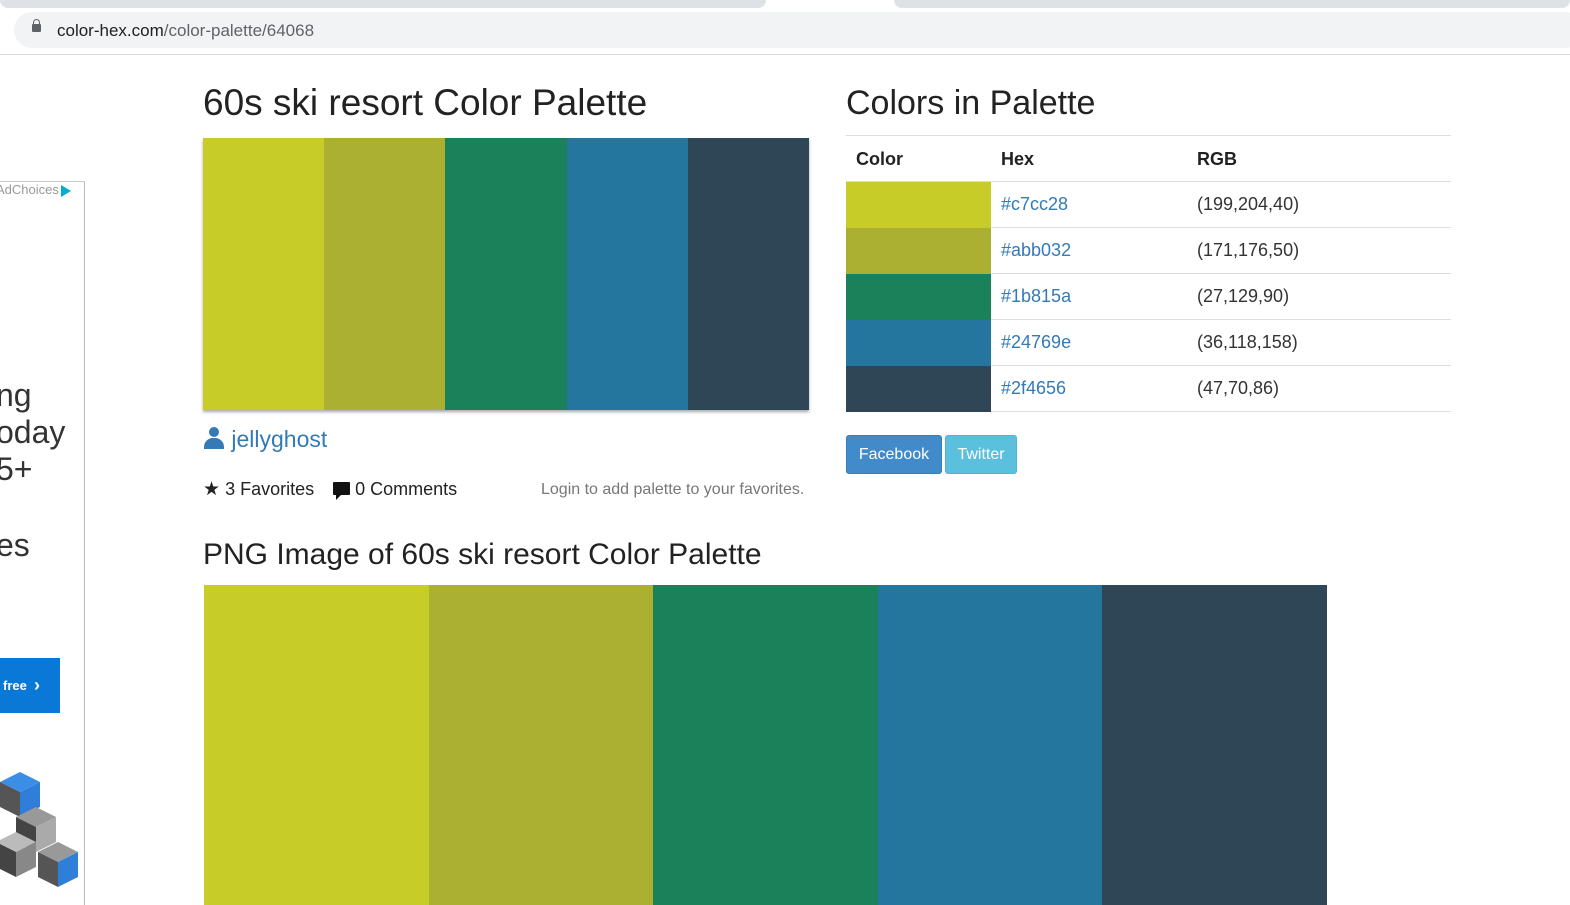 The height and width of the screenshot is (905, 1570). I want to click on table-row: #c7cc28 (199,204,40), so click(1148, 205).